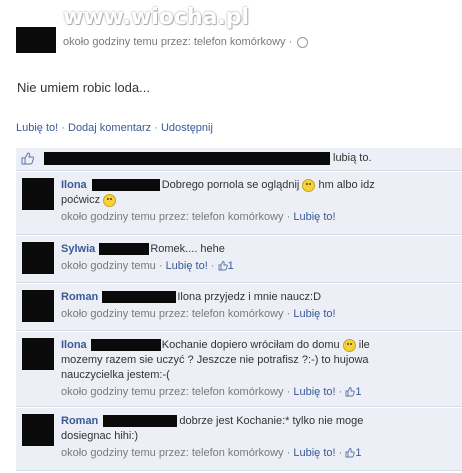  What do you see at coordinates (115, 375) in the screenshot?
I see `comment-text: nauczycielka jestem:-(` at bounding box center [115, 375].